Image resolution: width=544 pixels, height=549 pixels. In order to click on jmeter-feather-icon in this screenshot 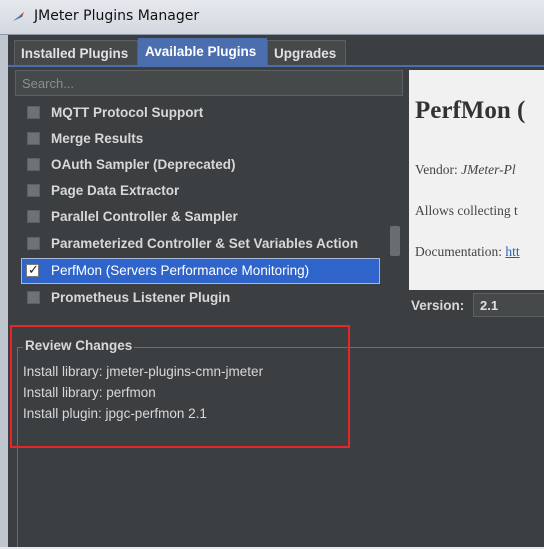, I will do `click(17, 17)`.